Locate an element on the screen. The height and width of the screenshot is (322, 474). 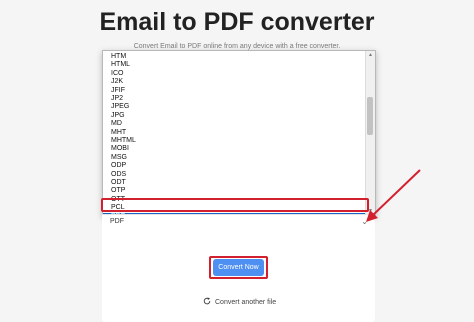
format-option-html: HTML is located at coordinates (234, 65).